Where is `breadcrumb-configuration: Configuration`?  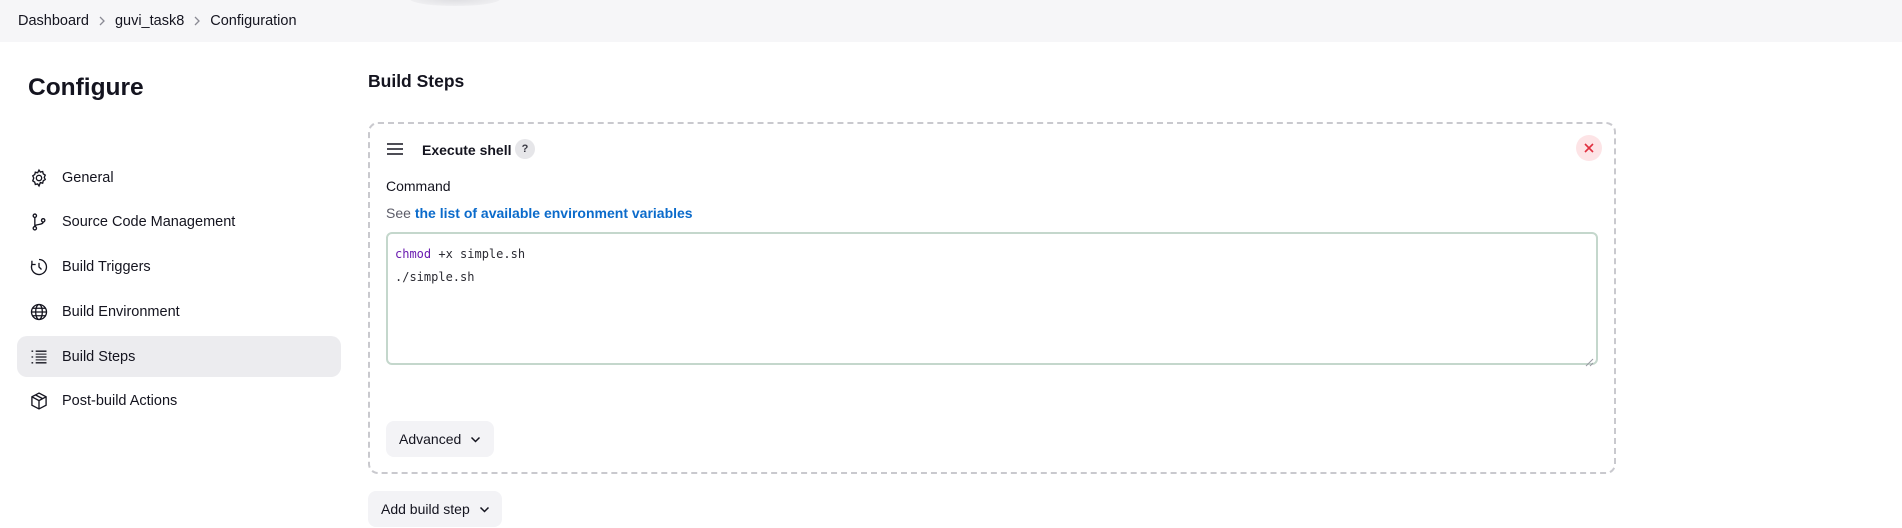
breadcrumb-configuration: Configuration is located at coordinates (253, 21).